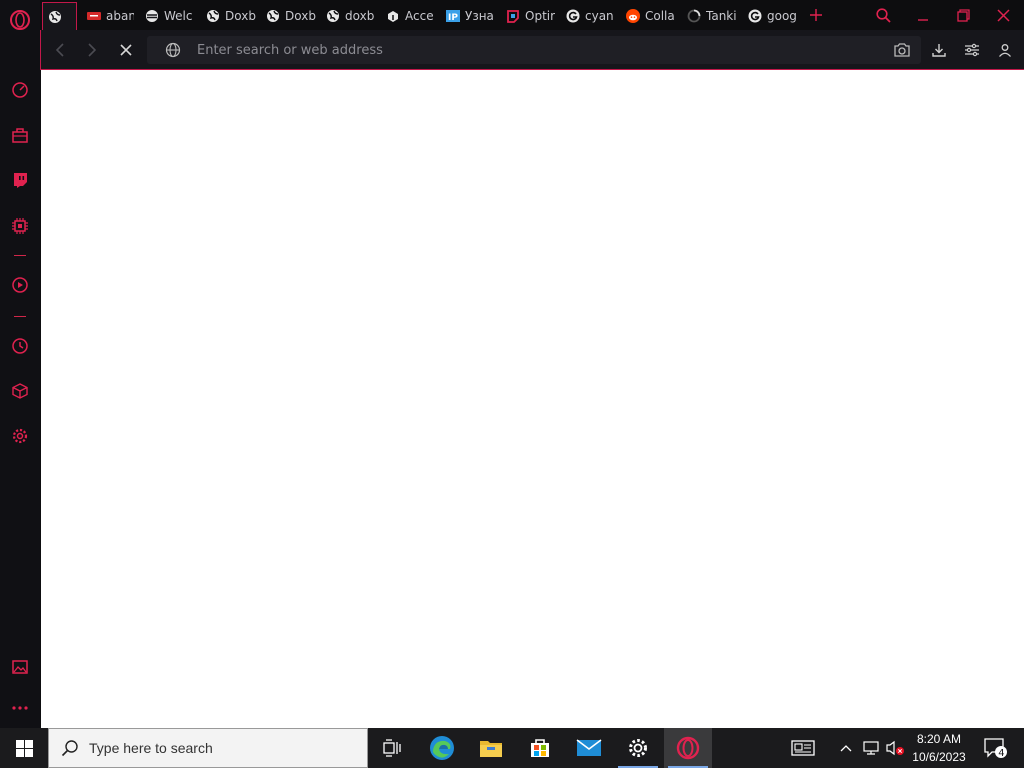 Image resolution: width=1024 pixels, height=768 pixels. Describe the element at coordinates (540, 16) in the screenshot. I see `tab-title: Optir` at that location.